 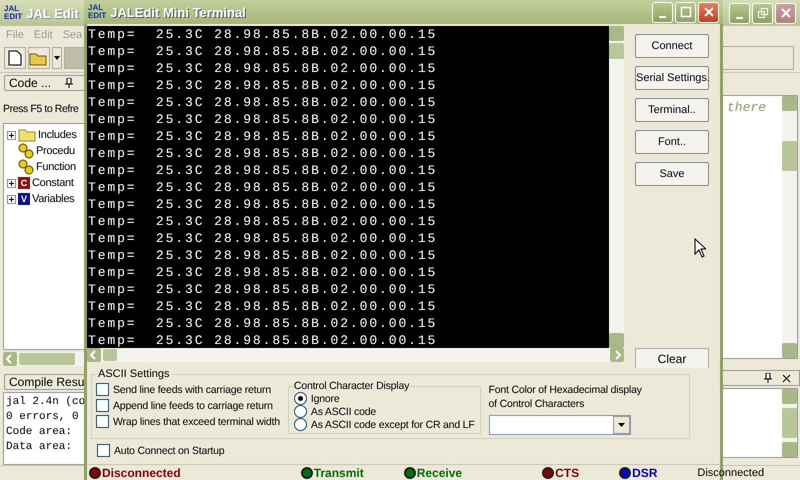 I want to click on output-line: 0 errors, 0, so click(x=43, y=418).